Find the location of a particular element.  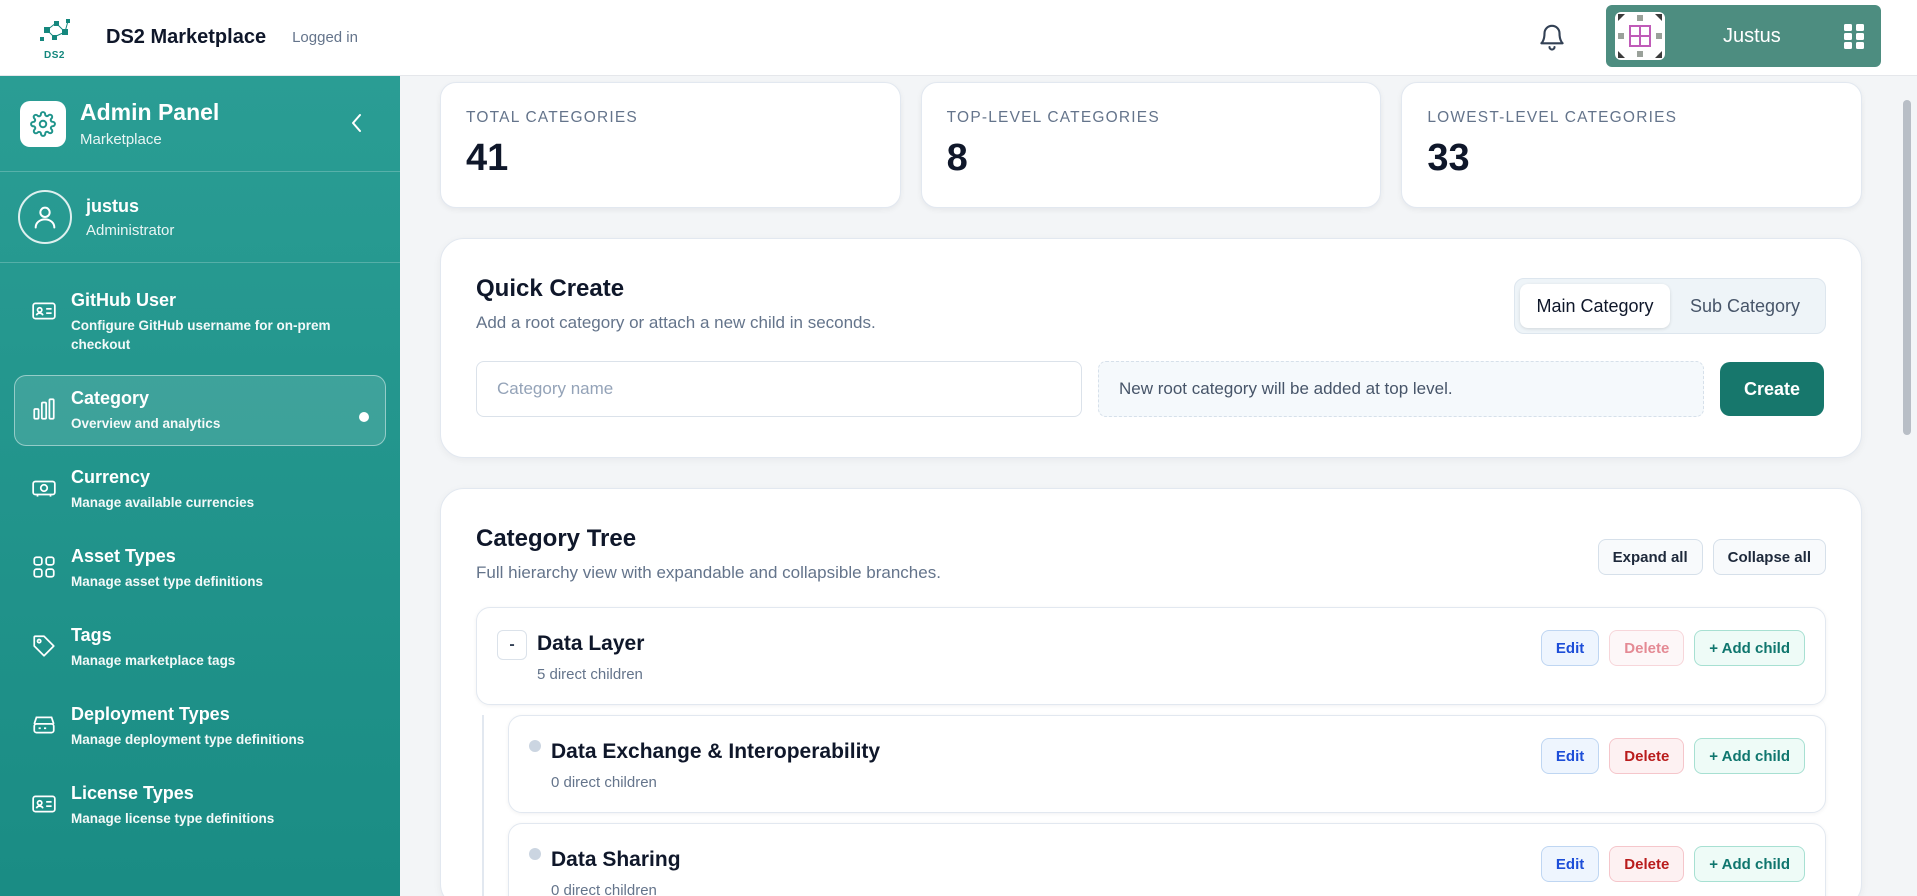

sidebar-item-currency: Currency Manage available currencies is located at coordinates (200, 489).